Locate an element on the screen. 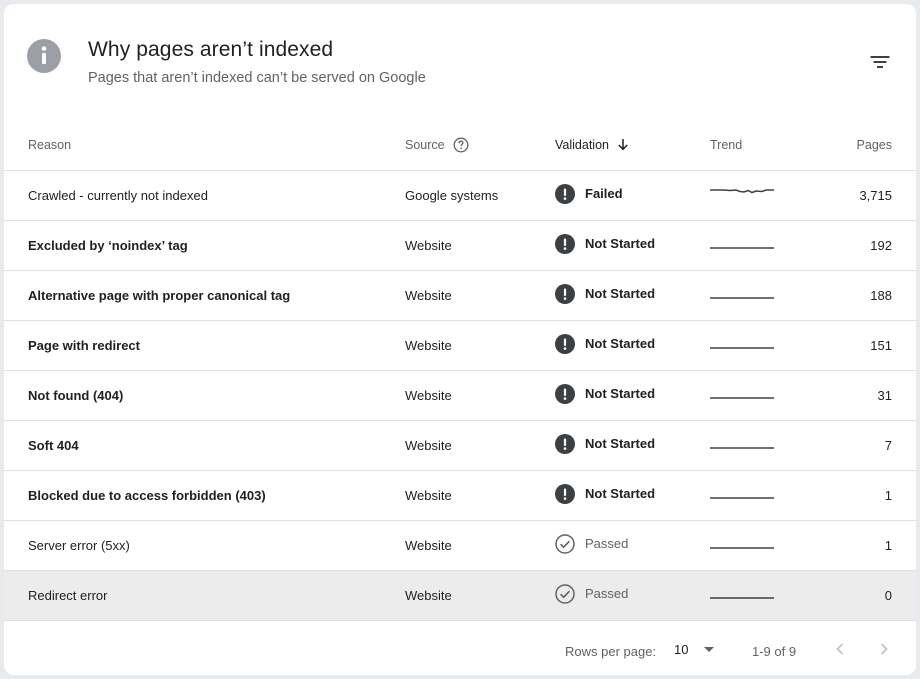 This screenshot has height=679, width=920. pagination-footer: Rows per page: 10 1-9 of 9 is located at coordinates (460, 647).